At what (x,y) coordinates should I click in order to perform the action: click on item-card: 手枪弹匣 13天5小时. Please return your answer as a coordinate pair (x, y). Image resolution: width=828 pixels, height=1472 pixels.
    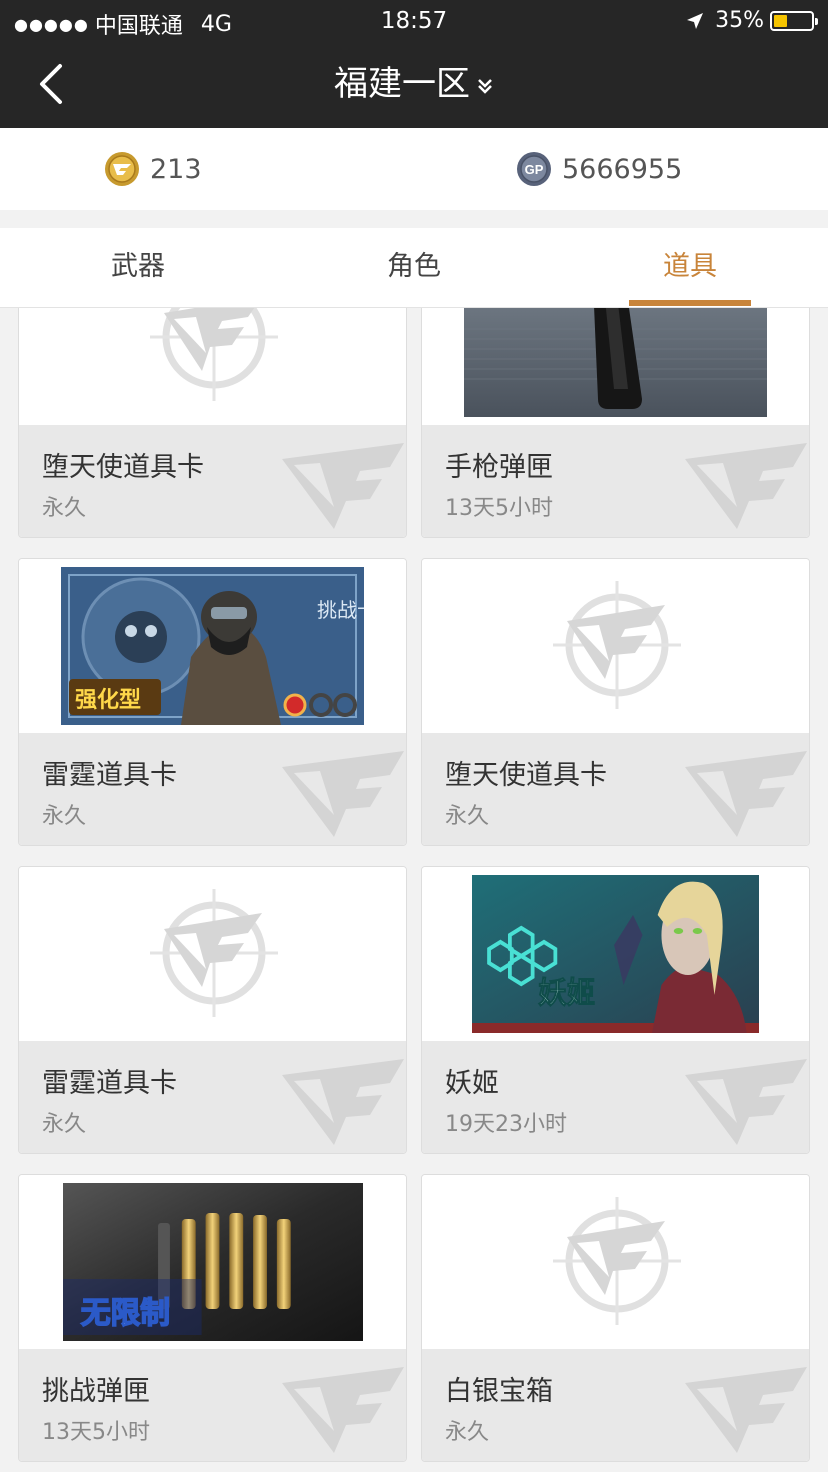
    Looking at the image, I should click on (615, 423).